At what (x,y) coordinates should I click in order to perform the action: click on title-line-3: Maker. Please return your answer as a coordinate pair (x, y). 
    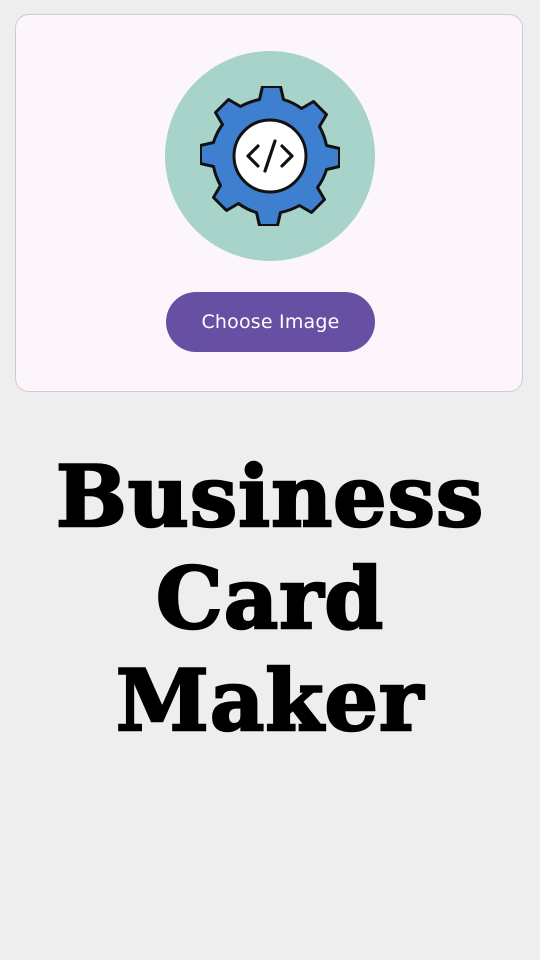
    Looking at the image, I should click on (270, 701).